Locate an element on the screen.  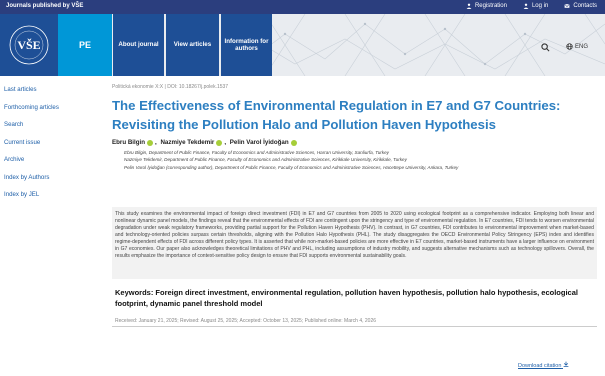
nav-about-journal: About journal is located at coordinates (138, 45).